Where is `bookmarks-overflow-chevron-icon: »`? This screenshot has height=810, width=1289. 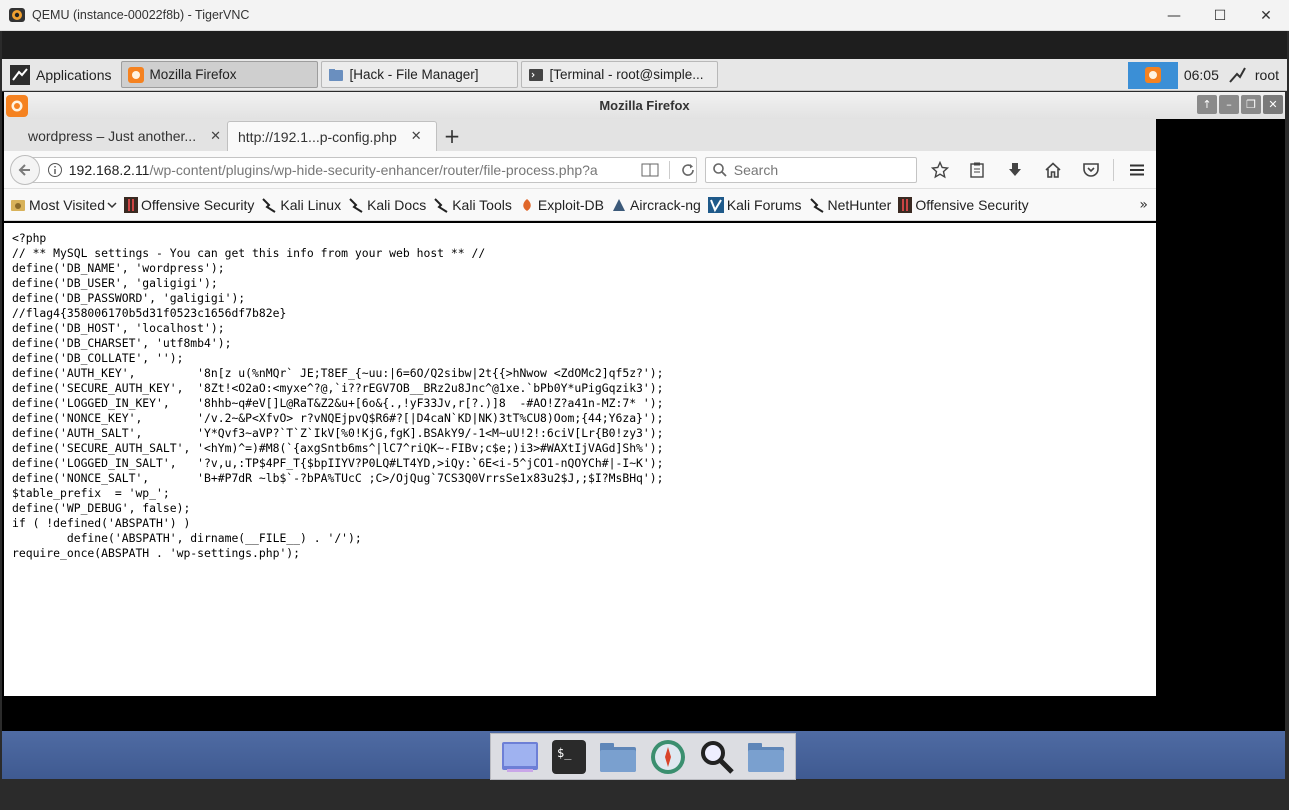
bookmarks-overflow-chevron-icon: » is located at coordinates (1143, 205).